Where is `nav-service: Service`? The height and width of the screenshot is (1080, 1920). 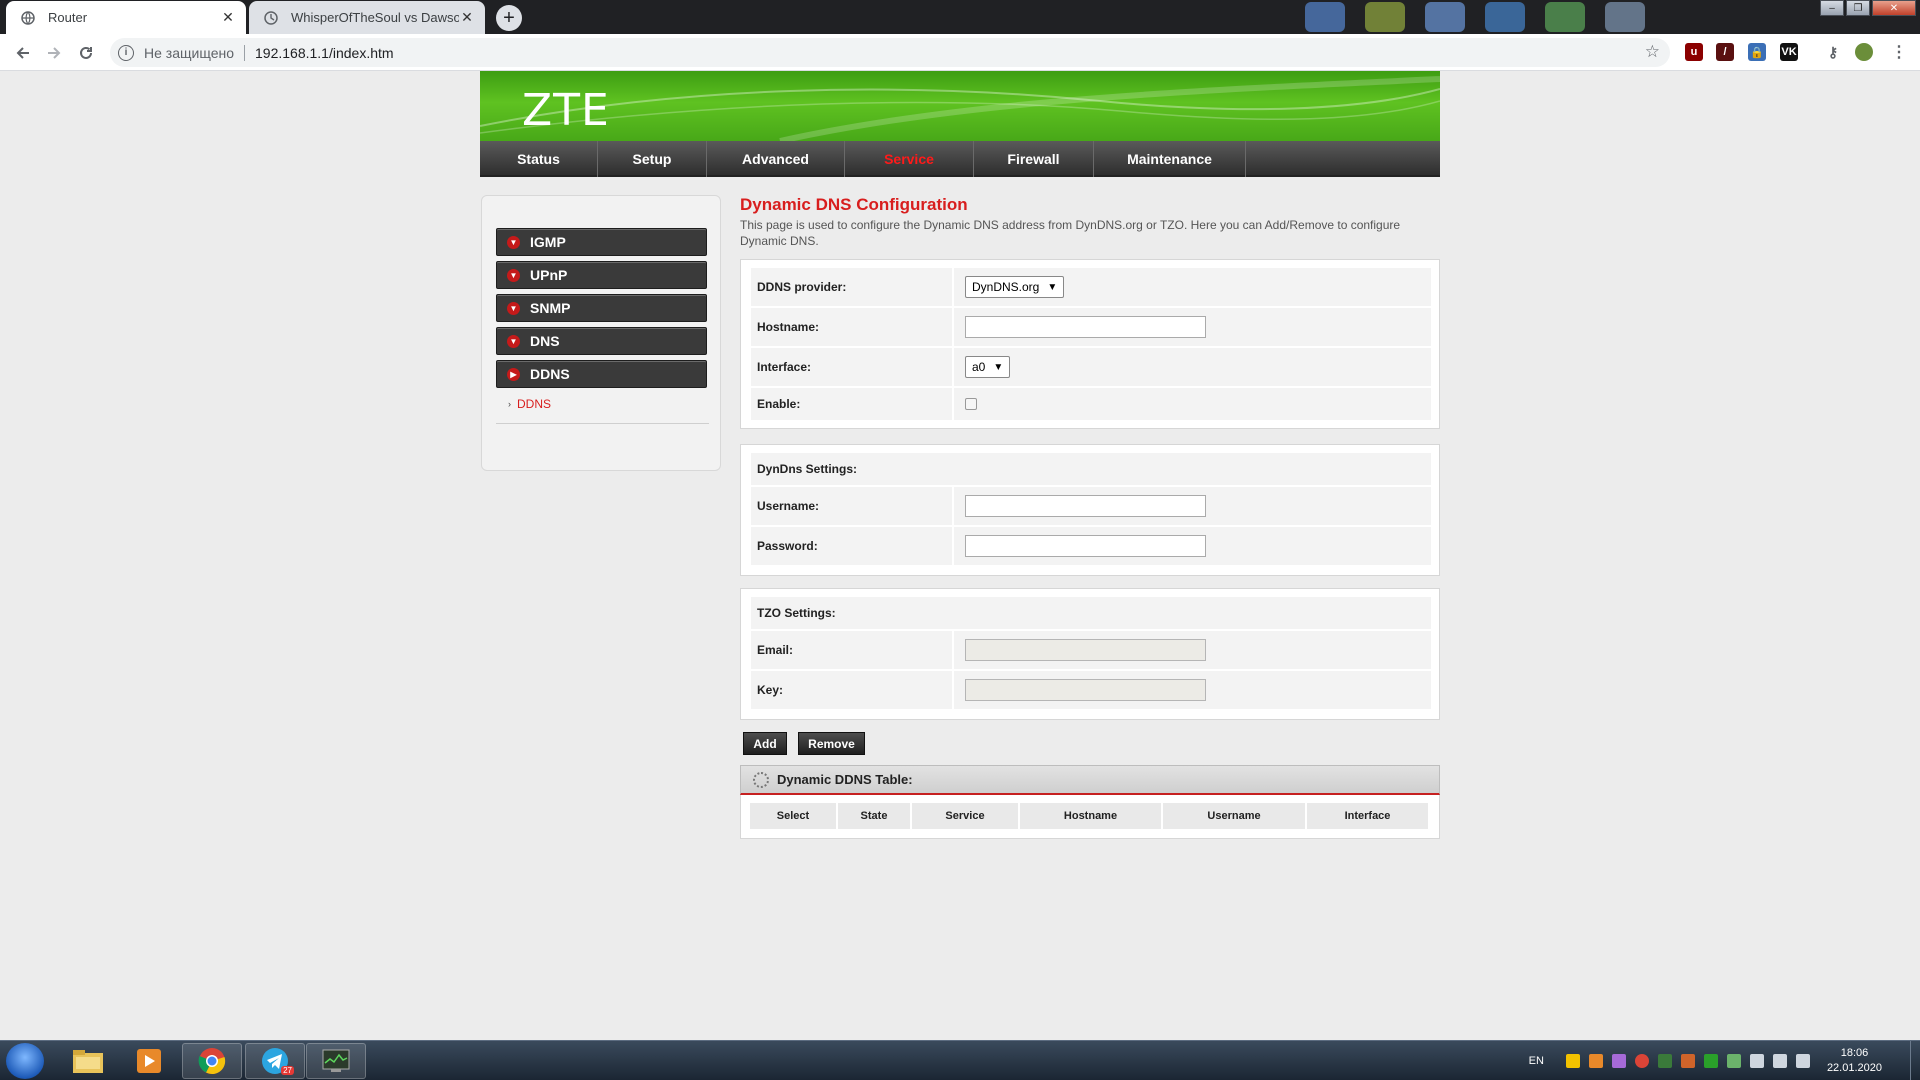
nav-service: Service is located at coordinates (909, 159).